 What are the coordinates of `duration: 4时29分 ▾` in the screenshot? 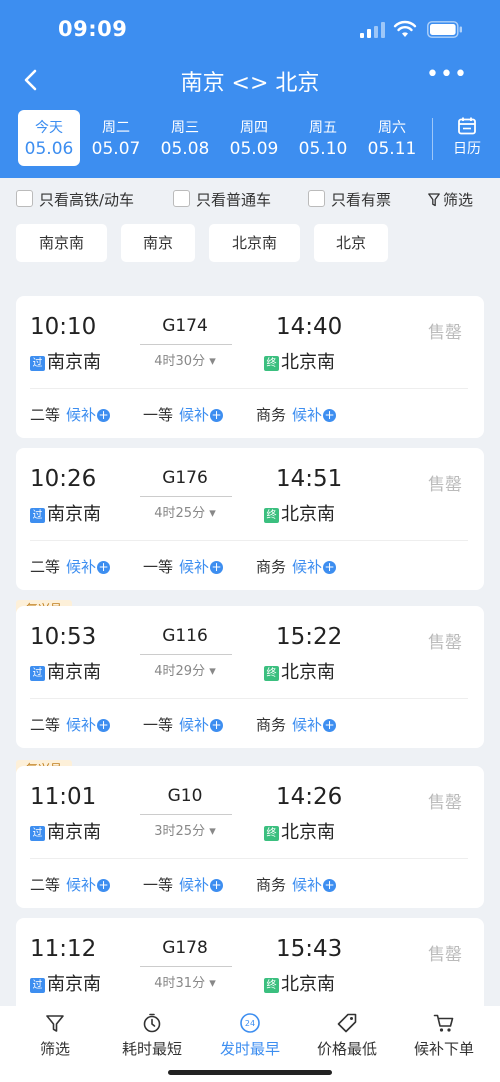 It's located at (185, 671).